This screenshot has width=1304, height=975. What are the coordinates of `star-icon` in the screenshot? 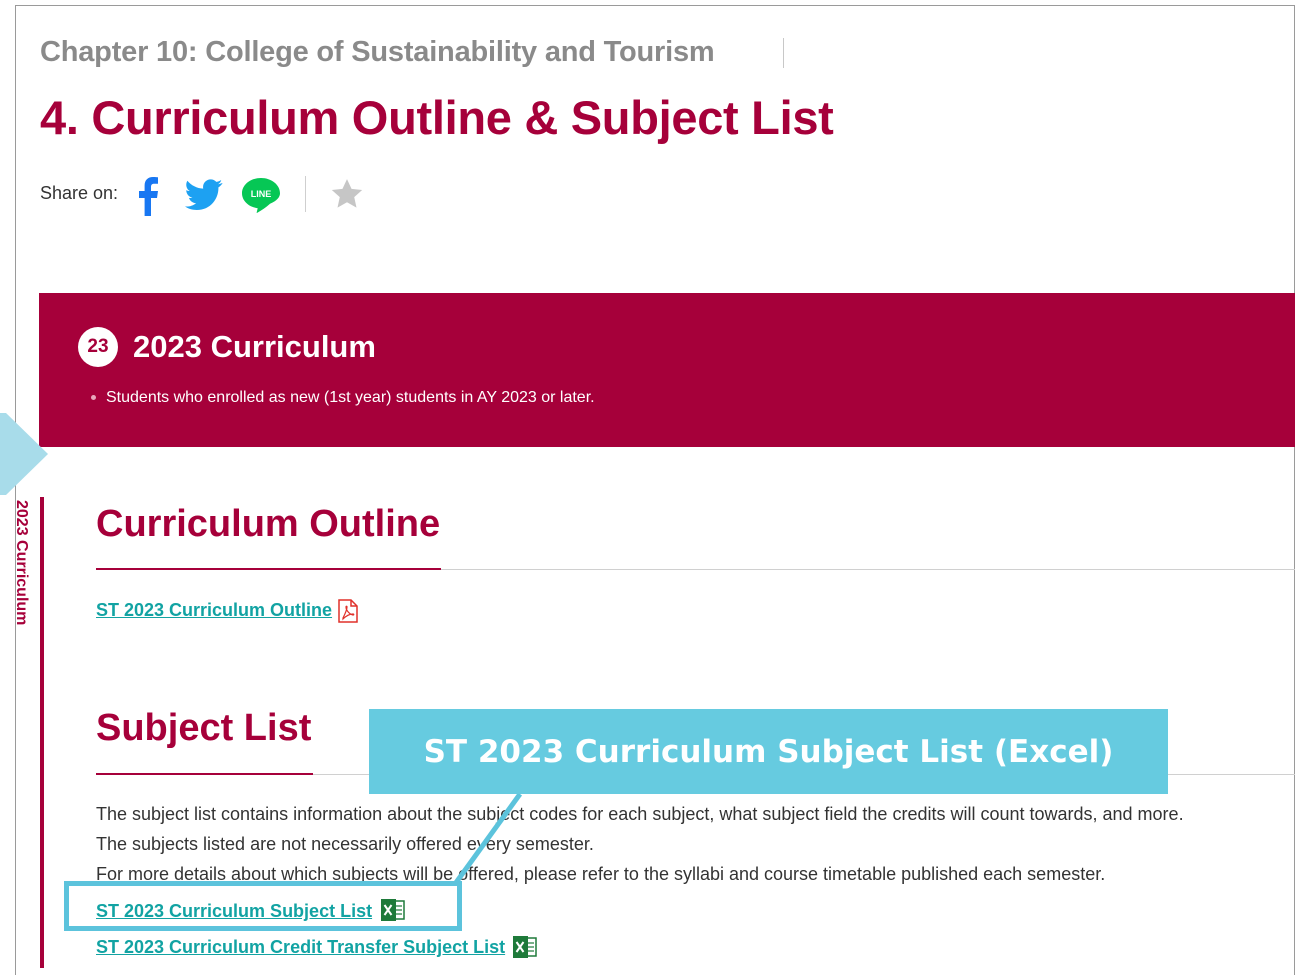 It's located at (347, 194).